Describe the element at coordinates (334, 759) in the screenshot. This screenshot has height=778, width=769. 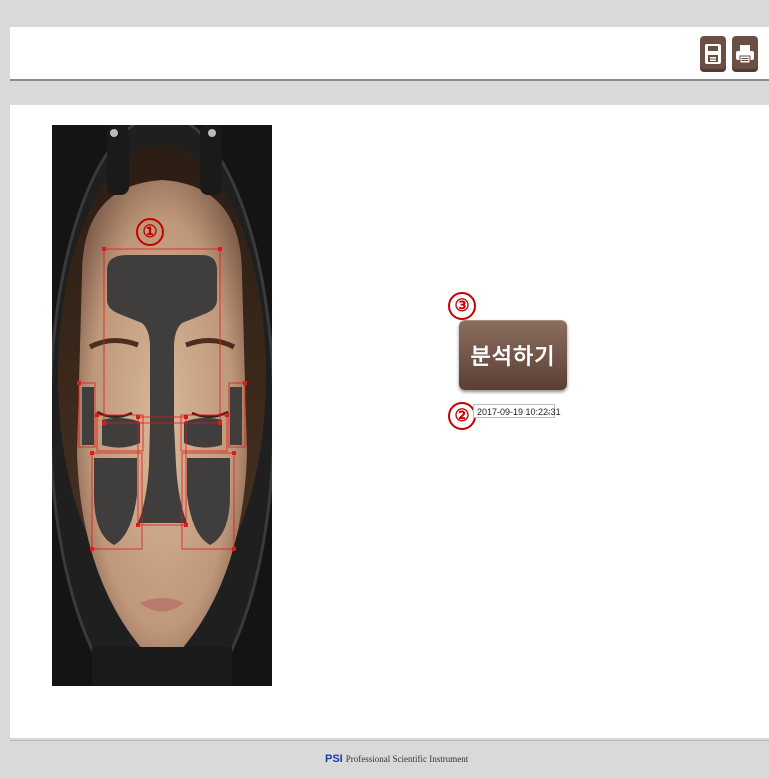
I see `psi-logo-text: PSI` at that location.